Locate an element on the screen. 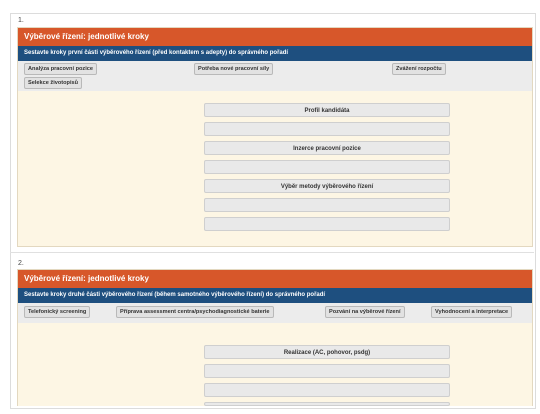  draggable-chip: Vyhodnocení a interpretace is located at coordinates (472, 312).